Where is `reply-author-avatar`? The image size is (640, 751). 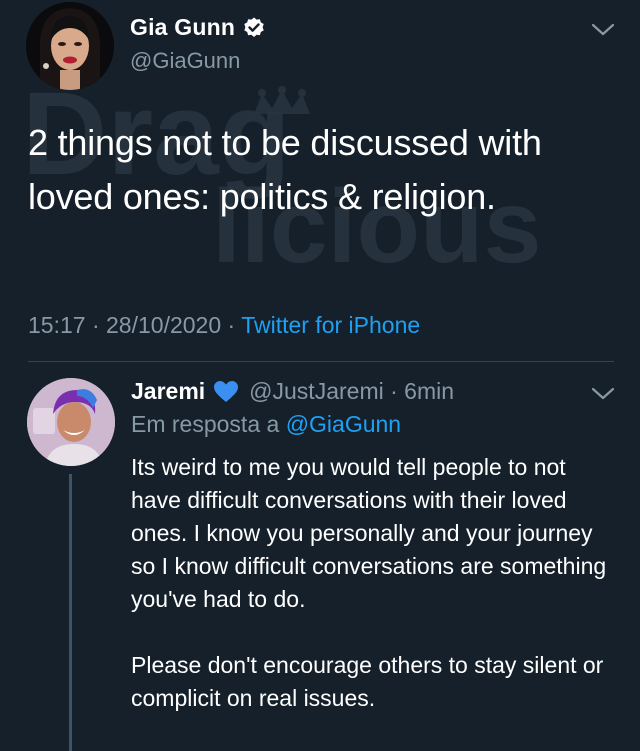 reply-author-avatar is located at coordinates (71, 422).